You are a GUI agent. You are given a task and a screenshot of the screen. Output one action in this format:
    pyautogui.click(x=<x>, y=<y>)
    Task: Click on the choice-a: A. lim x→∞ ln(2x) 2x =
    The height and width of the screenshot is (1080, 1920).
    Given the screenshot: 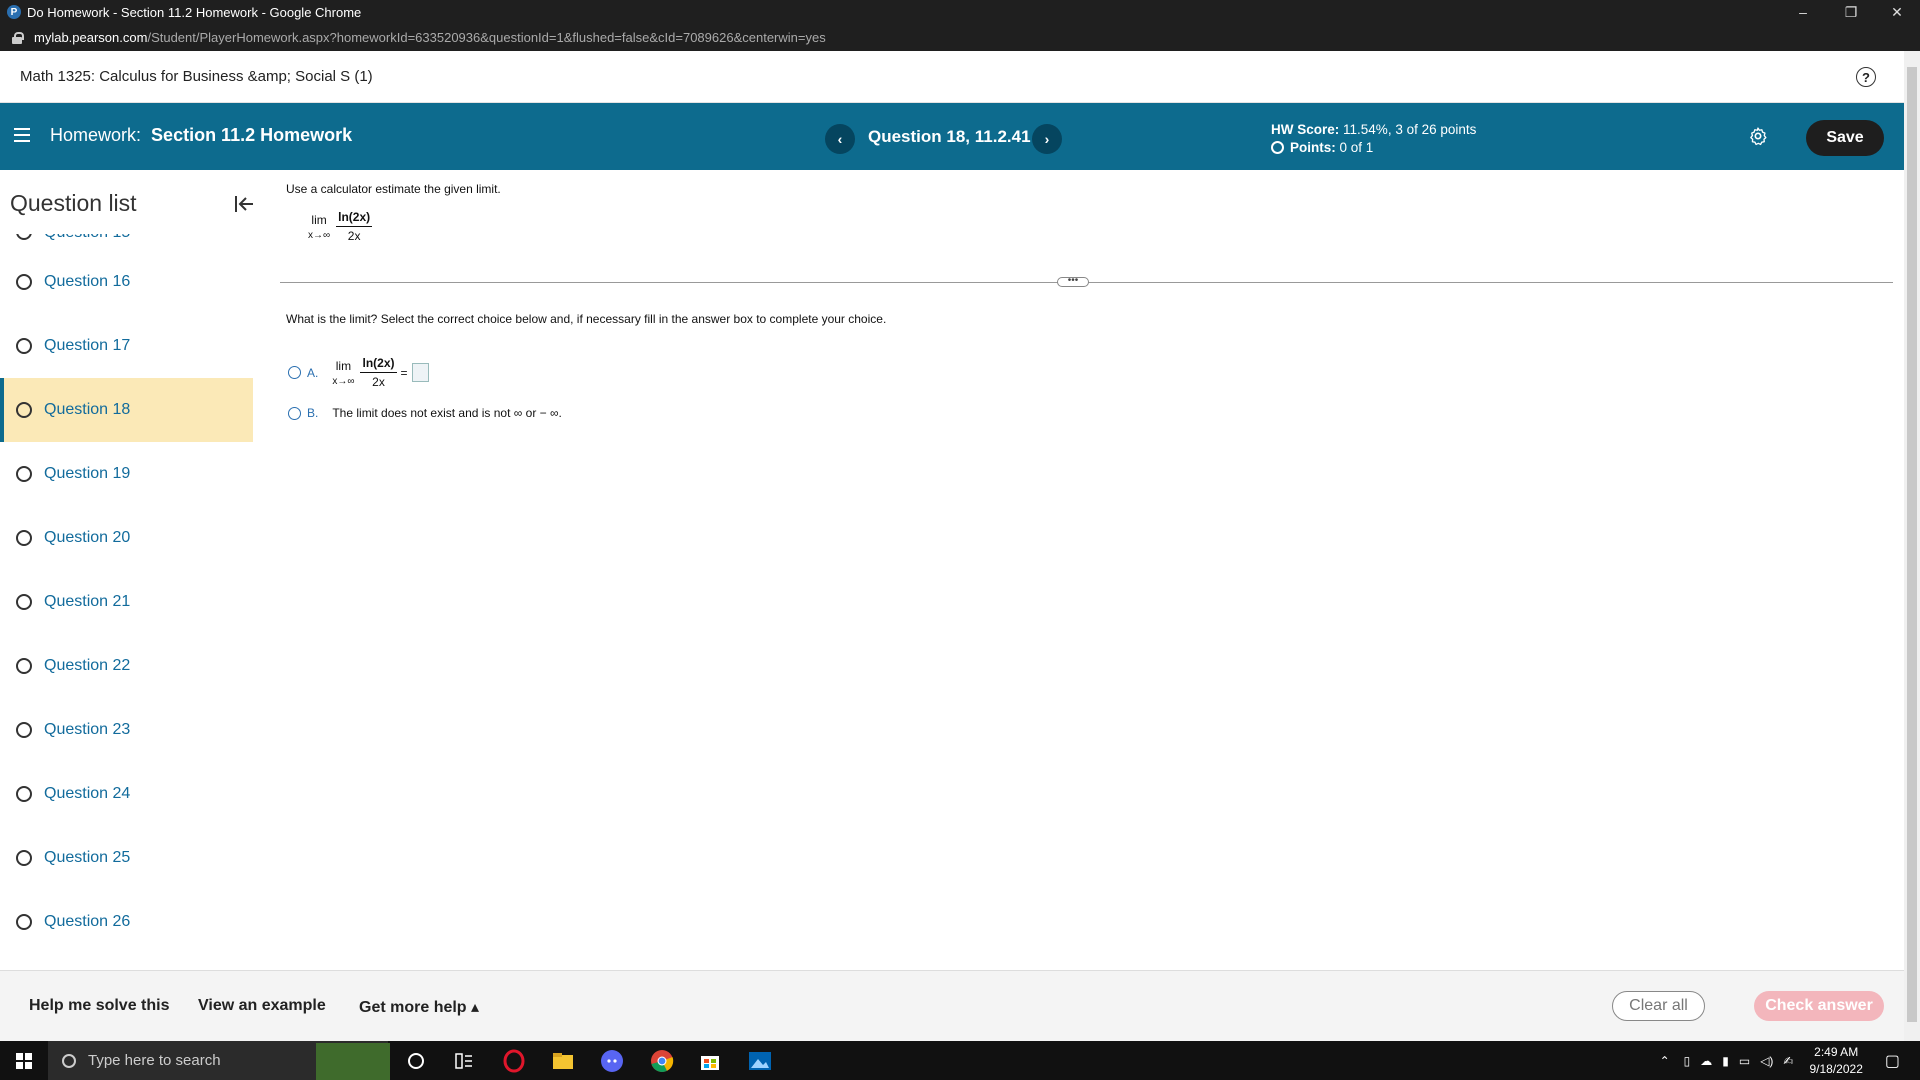 What is the action you would take?
    pyautogui.click(x=358, y=372)
    